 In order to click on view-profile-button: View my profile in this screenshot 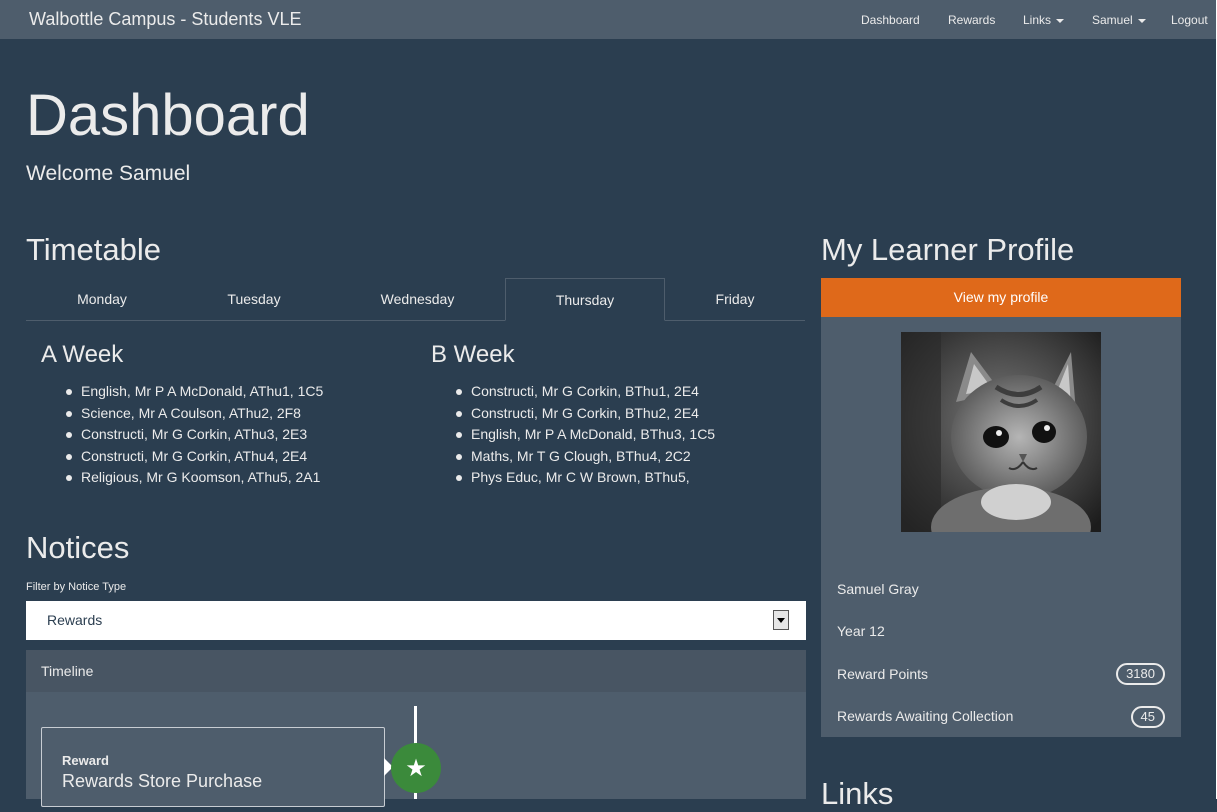, I will do `click(1001, 297)`.